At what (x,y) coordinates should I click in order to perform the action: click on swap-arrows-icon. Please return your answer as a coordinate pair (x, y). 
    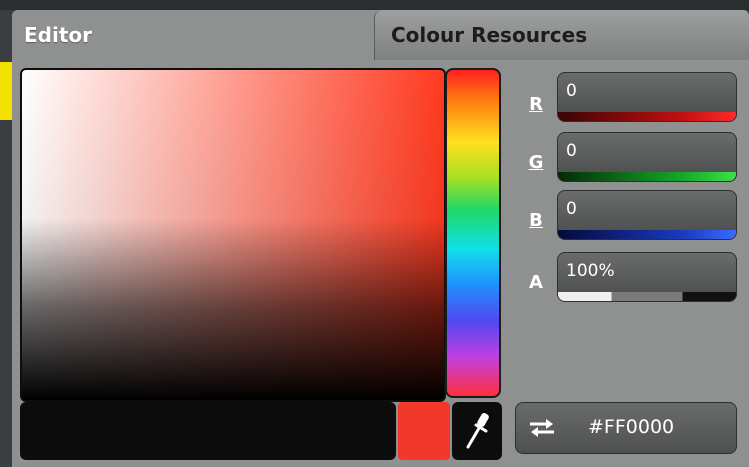
    Looking at the image, I should click on (542, 428).